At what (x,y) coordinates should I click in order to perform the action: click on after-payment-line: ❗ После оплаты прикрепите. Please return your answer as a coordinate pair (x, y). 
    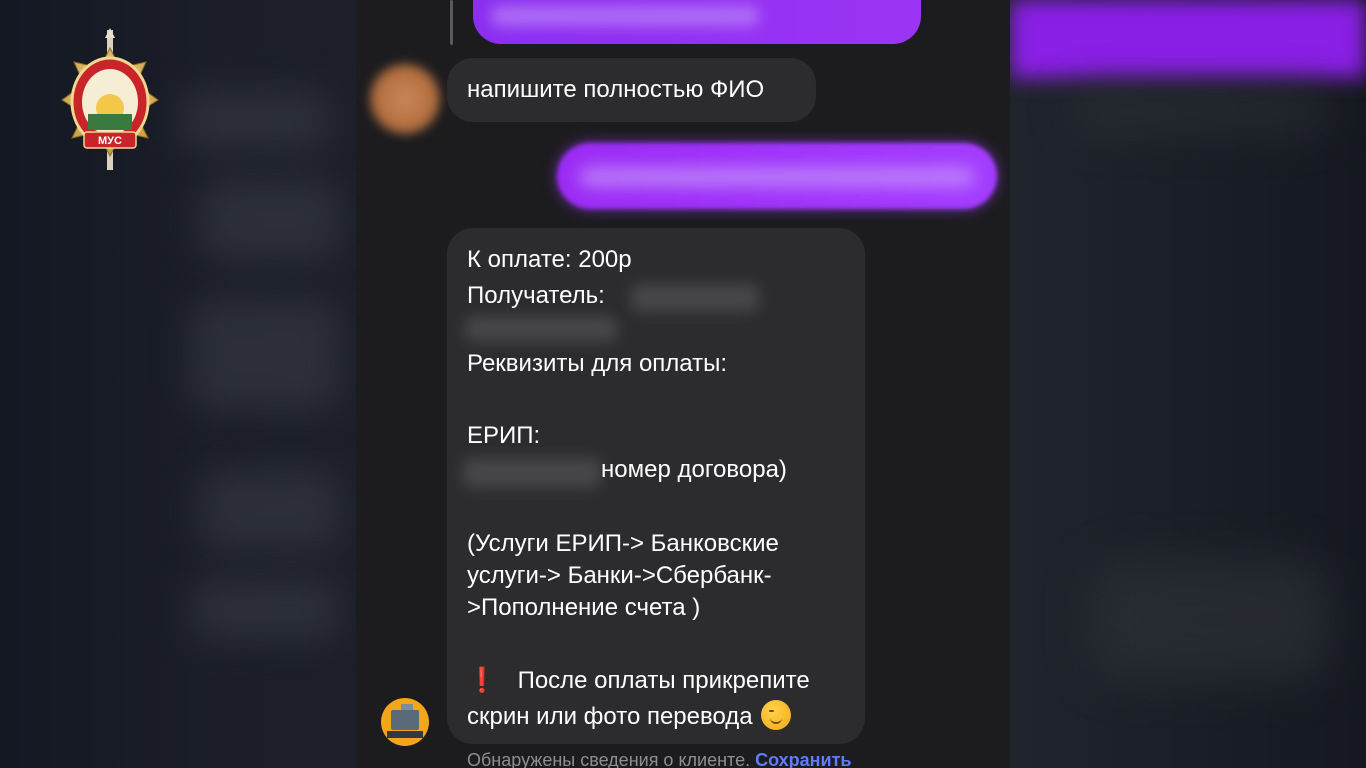
    Looking at the image, I should click on (638, 680).